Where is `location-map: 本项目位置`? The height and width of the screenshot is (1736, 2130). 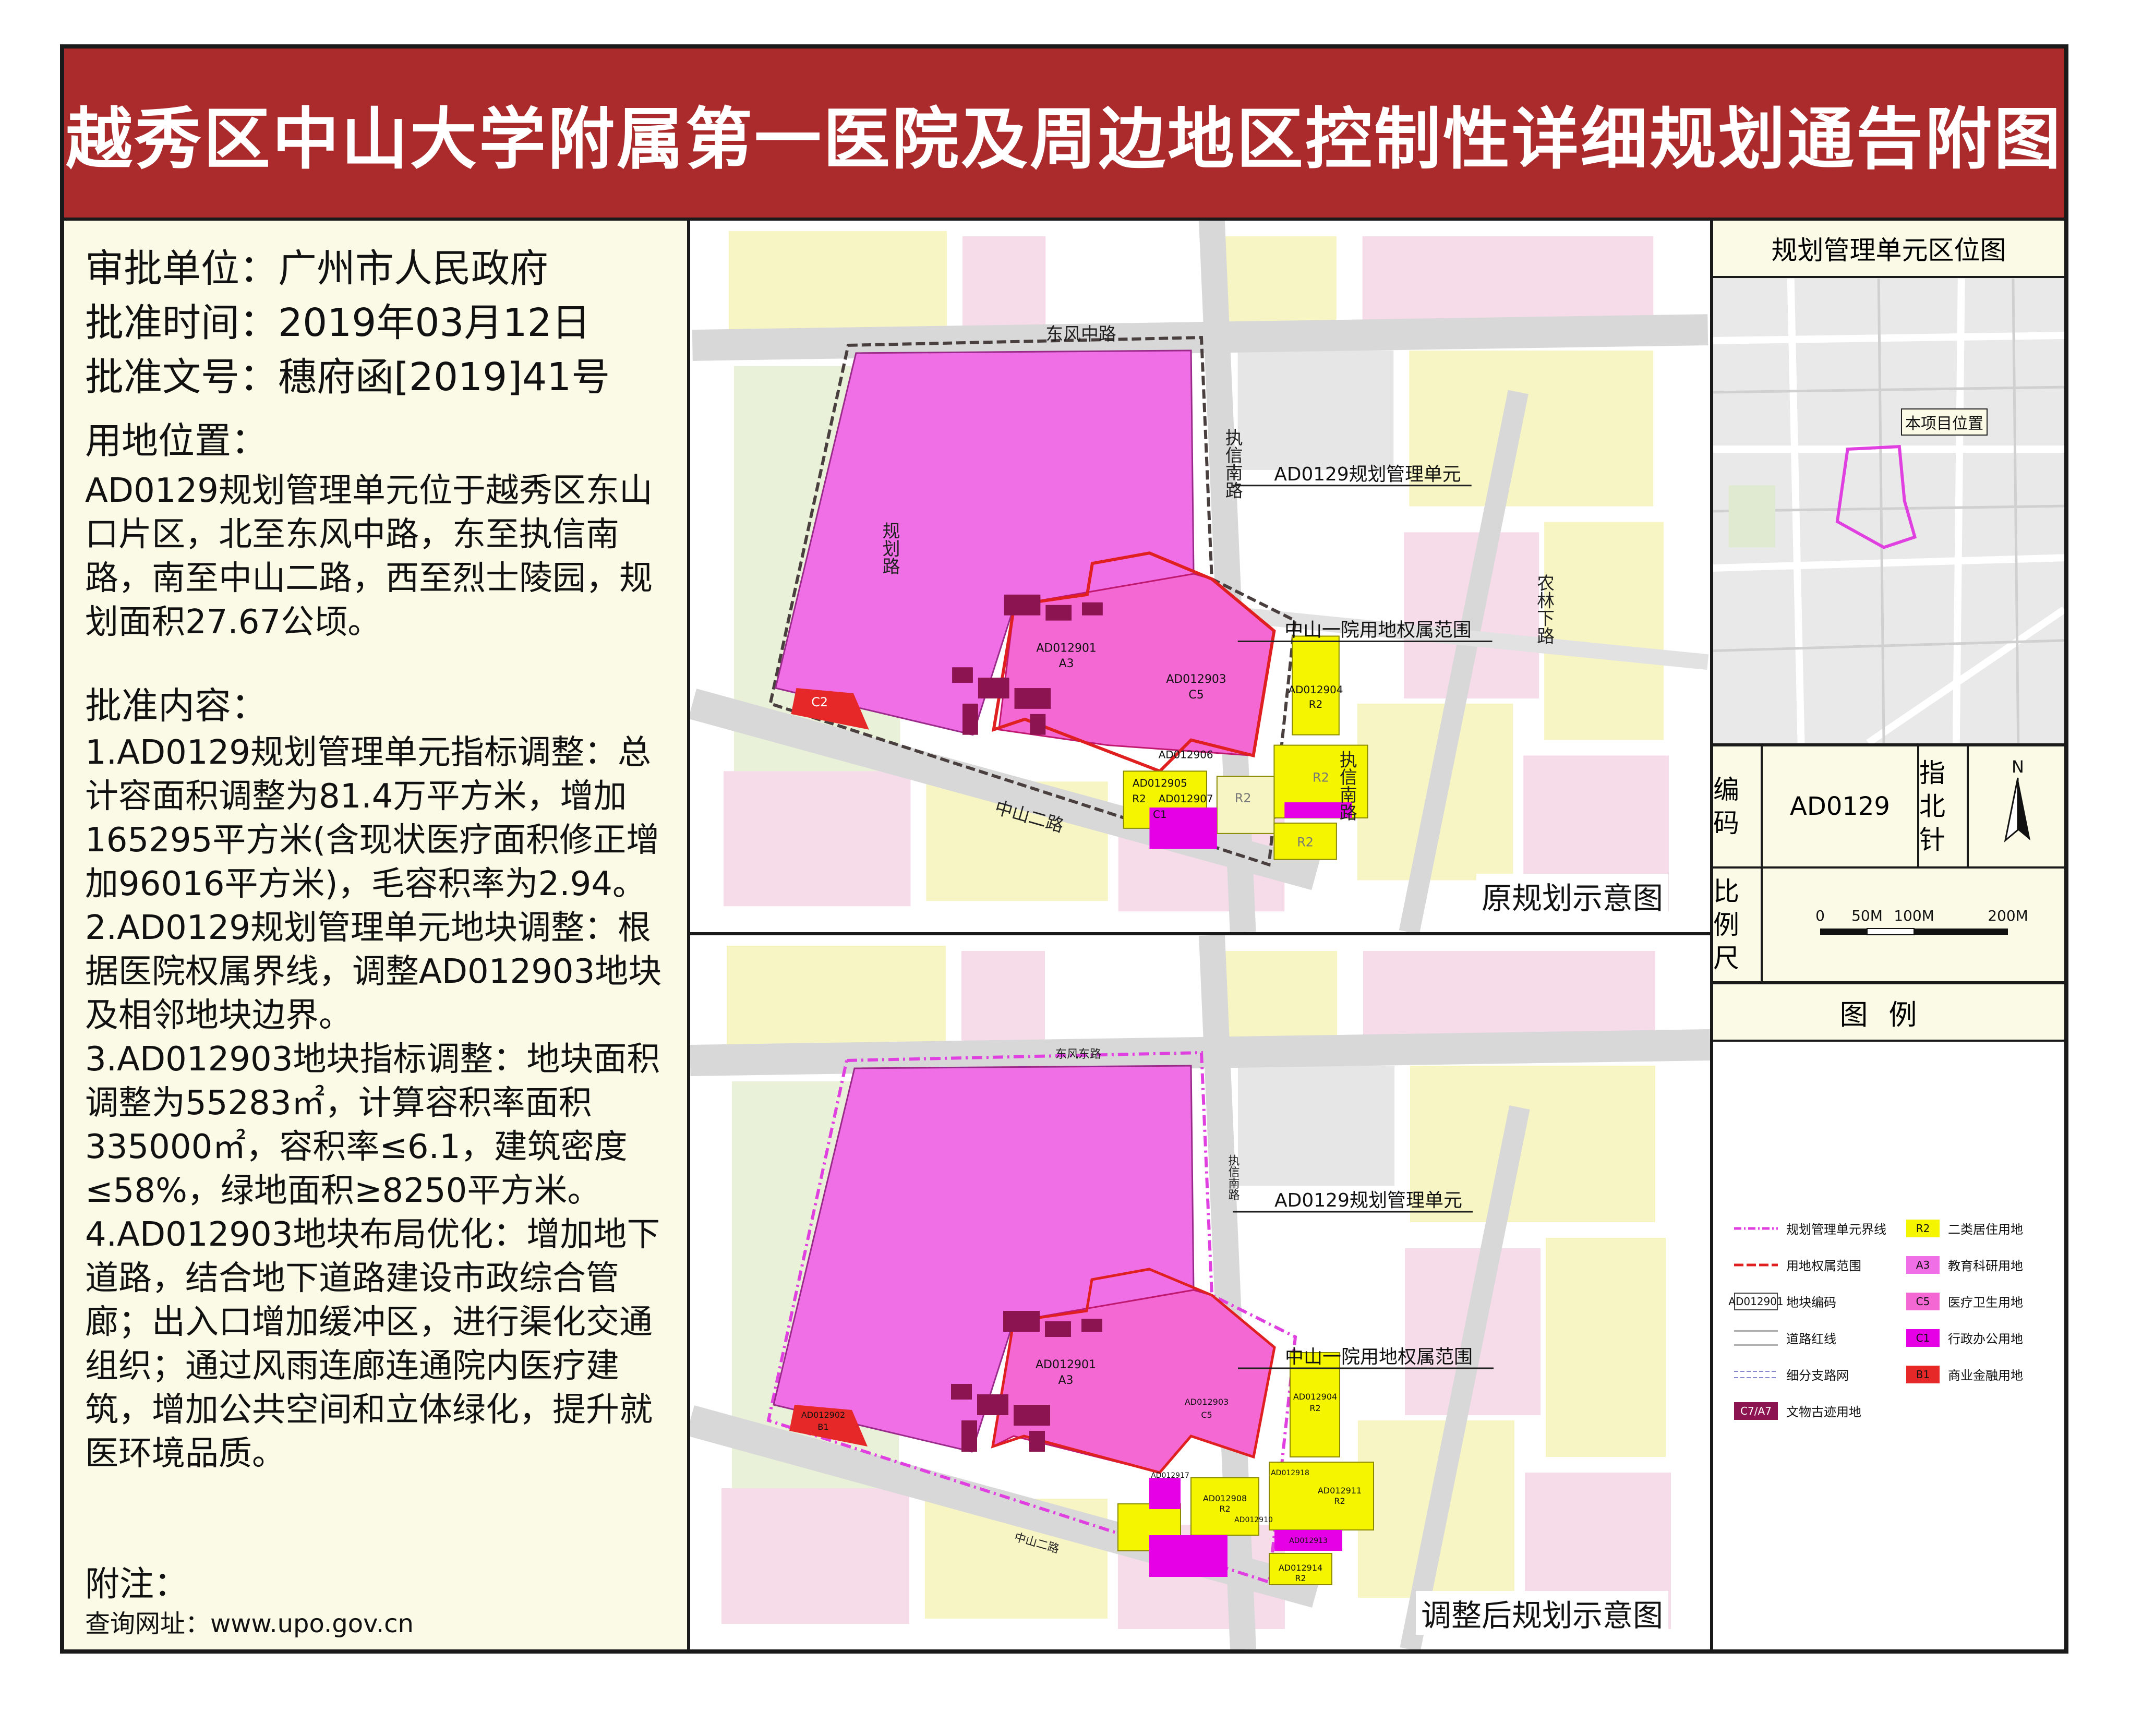 location-map: 本项目位置 is located at coordinates (1889, 512).